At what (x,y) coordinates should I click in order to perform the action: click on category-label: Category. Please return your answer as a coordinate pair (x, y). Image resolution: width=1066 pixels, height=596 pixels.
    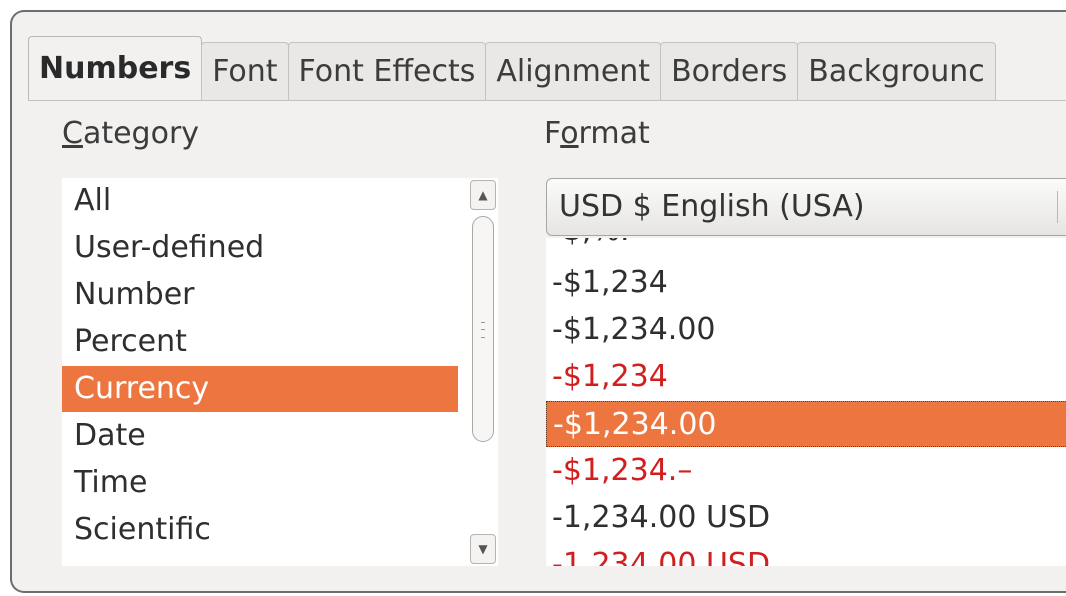
    Looking at the image, I should click on (131, 133).